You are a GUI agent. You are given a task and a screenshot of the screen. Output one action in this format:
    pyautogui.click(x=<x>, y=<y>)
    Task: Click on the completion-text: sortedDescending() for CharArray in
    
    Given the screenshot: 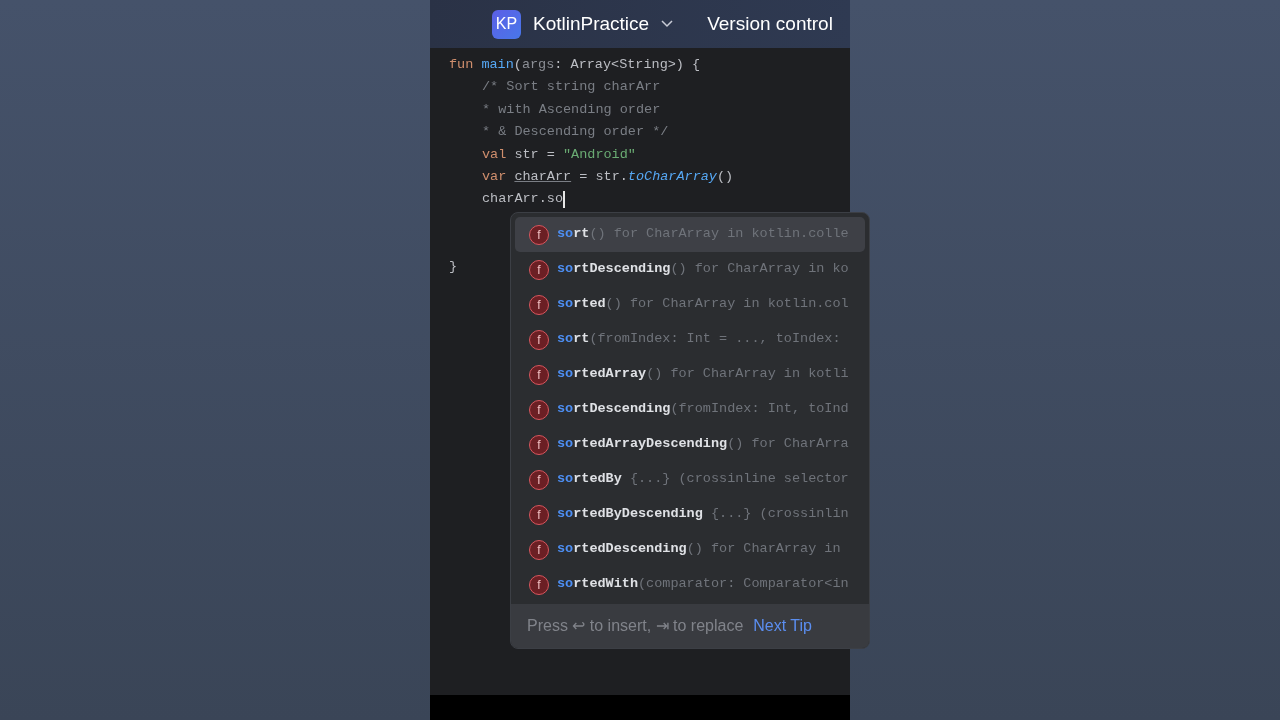 What is the action you would take?
    pyautogui.click(x=699, y=549)
    